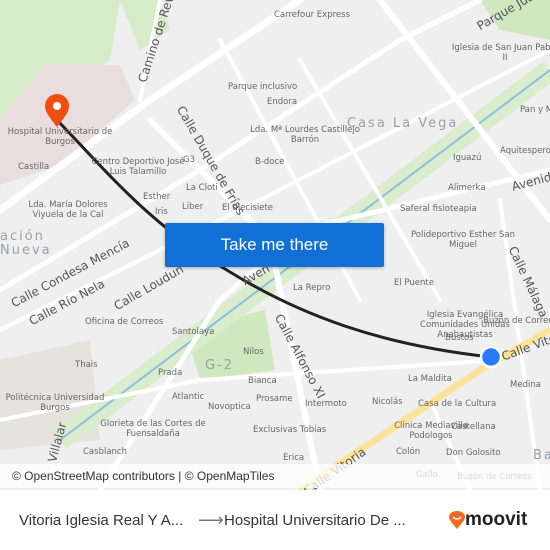  Describe the element at coordinates (541, 455) in the screenshot. I see `area-label: Ba` at that location.